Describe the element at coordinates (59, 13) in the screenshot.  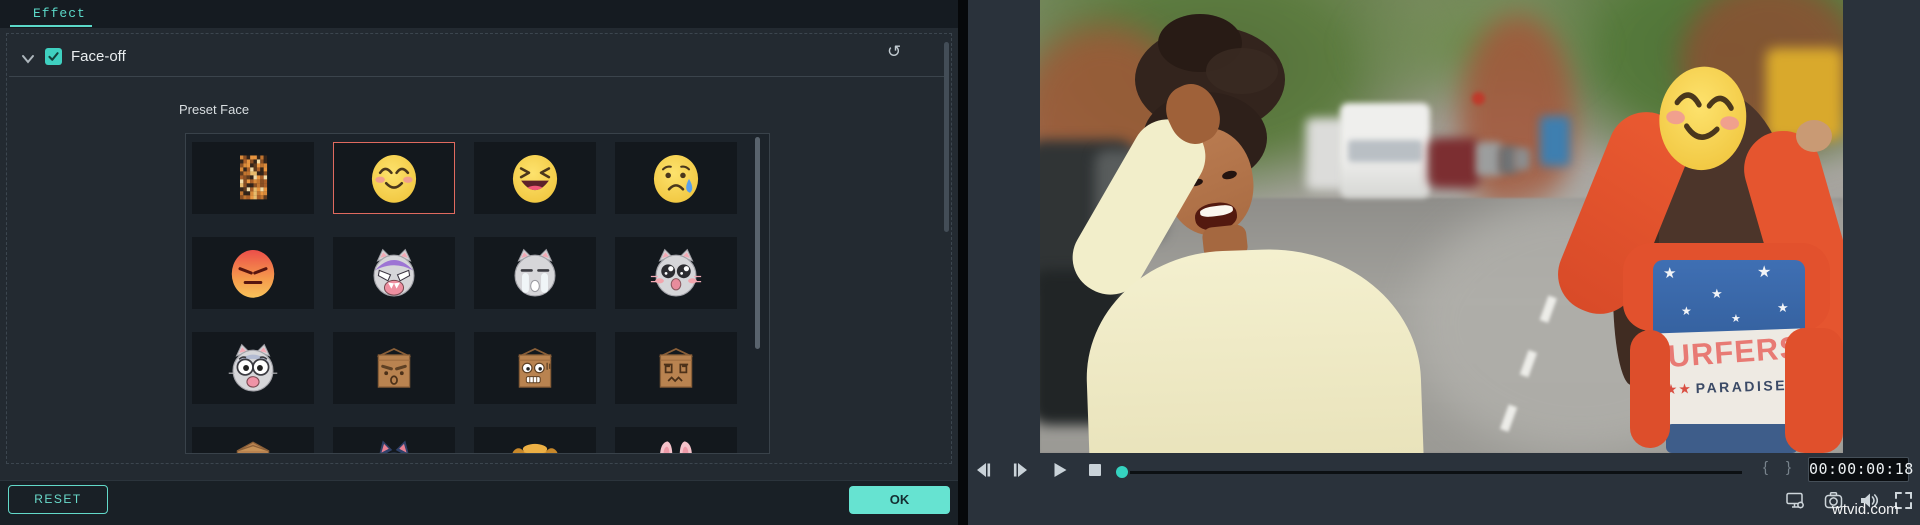
I see `tab-effect: Effect` at that location.